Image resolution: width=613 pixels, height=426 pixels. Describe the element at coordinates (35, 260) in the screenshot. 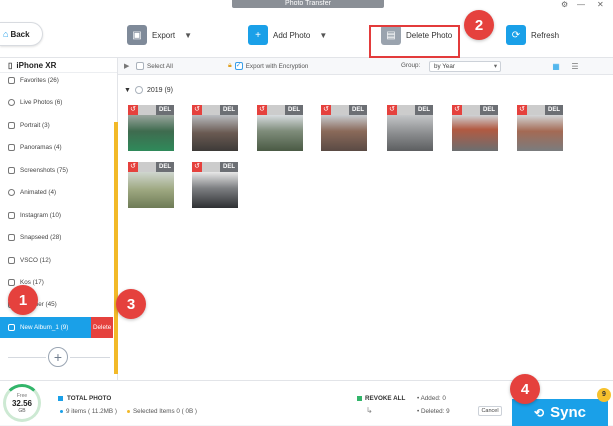

I see `sidebar-item-label: VSCO (12)` at that location.